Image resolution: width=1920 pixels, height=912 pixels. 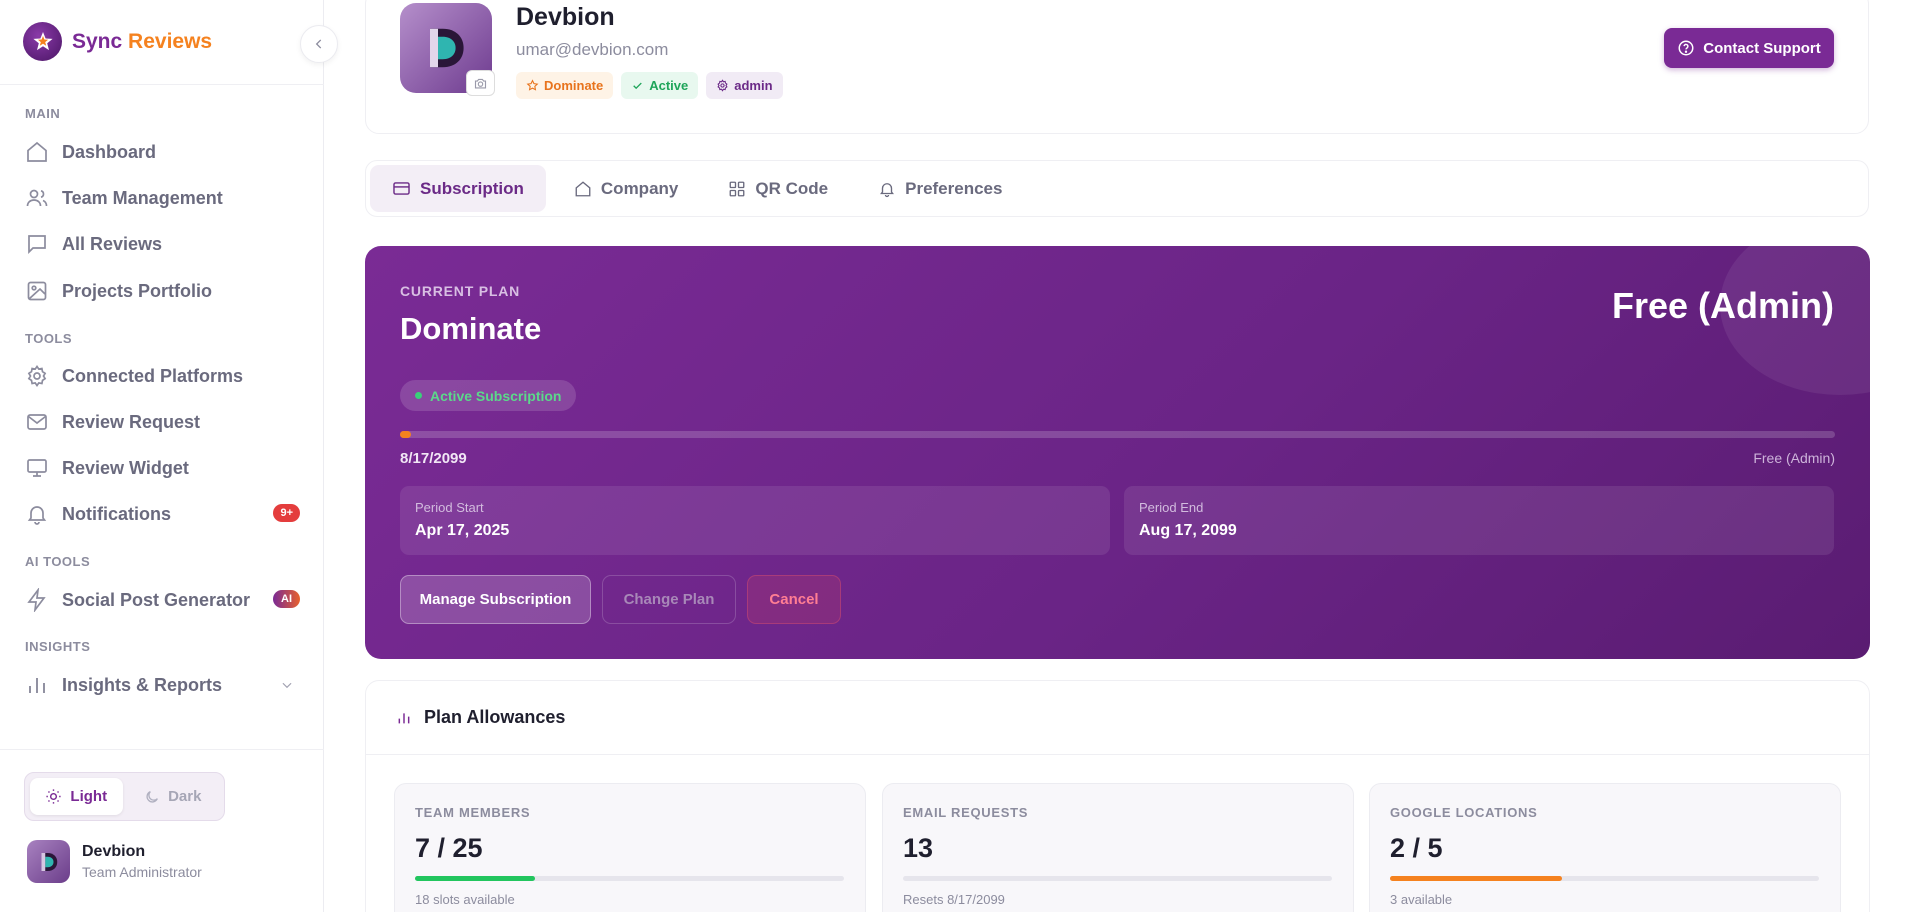 What do you see at coordinates (152, 796) in the screenshot?
I see `moon-icon` at bounding box center [152, 796].